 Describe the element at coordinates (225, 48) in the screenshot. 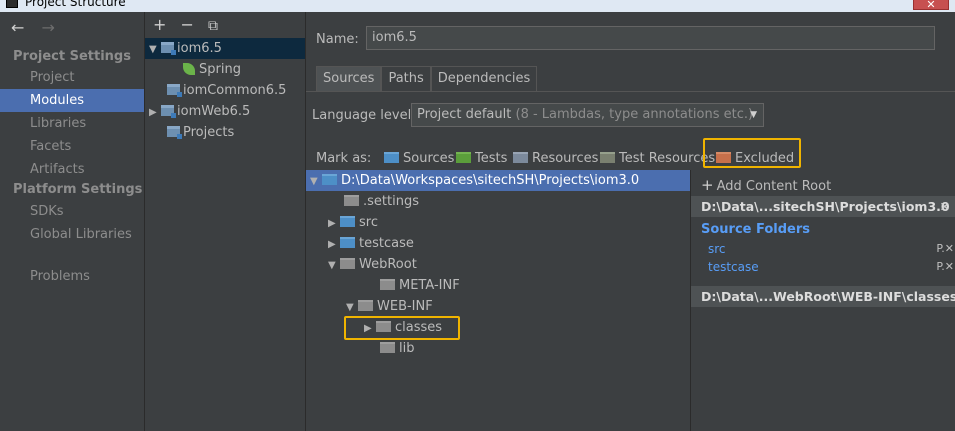

I see `module-row-iom6.5: ▼ iom6.5` at that location.